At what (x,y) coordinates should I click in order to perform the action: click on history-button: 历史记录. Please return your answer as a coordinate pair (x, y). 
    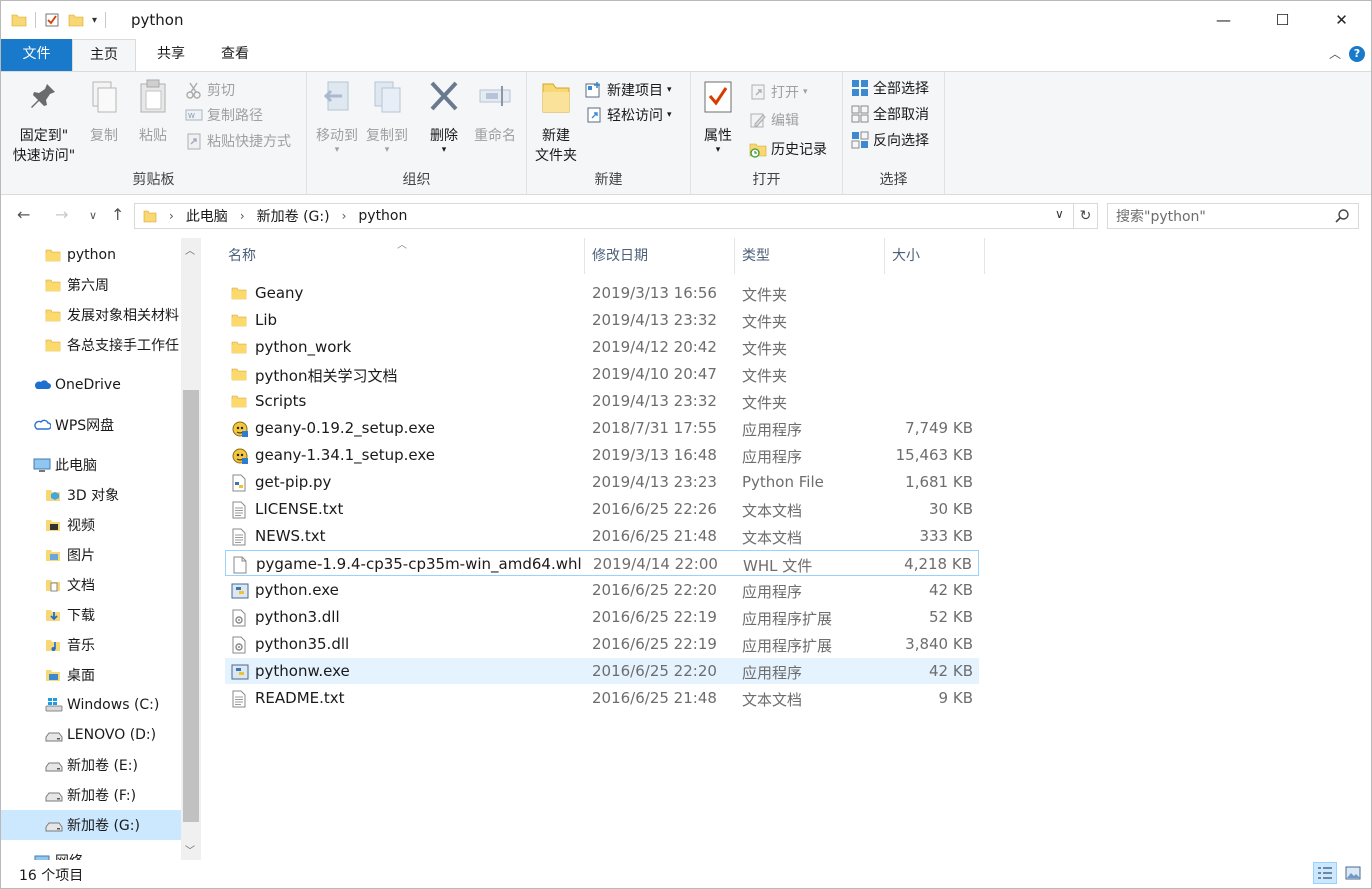
    Looking at the image, I should click on (788, 149).